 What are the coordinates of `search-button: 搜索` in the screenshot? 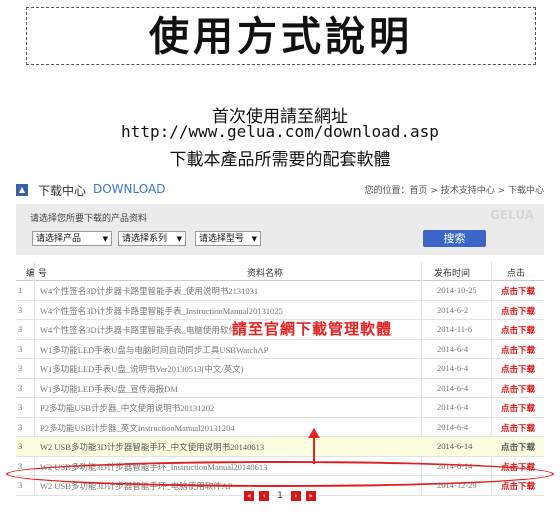 It's located at (454, 238).